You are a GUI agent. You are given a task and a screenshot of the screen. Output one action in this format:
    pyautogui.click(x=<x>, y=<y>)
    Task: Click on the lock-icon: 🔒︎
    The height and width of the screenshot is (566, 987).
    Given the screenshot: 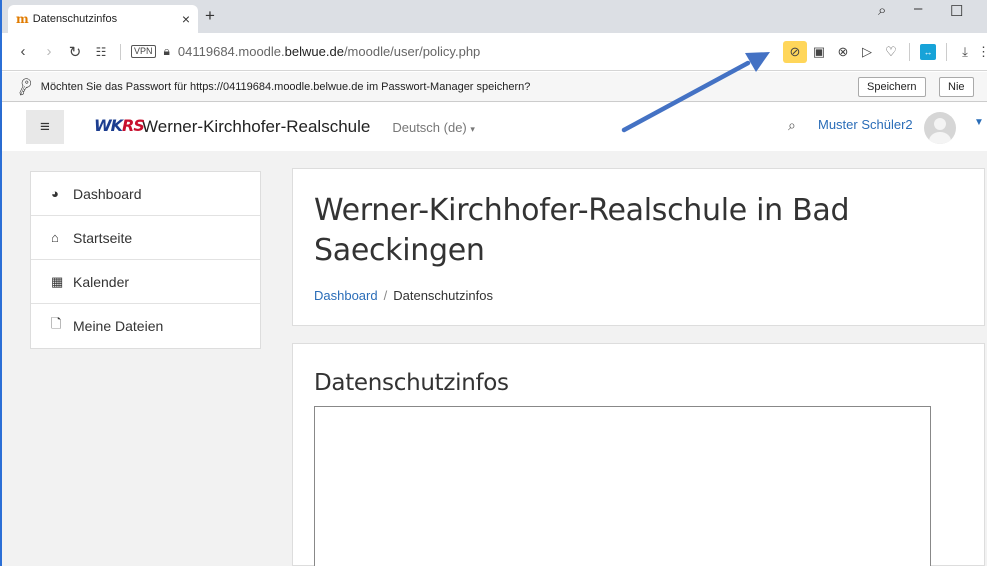 What is the action you would take?
    pyautogui.click(x=167, y=51)
    